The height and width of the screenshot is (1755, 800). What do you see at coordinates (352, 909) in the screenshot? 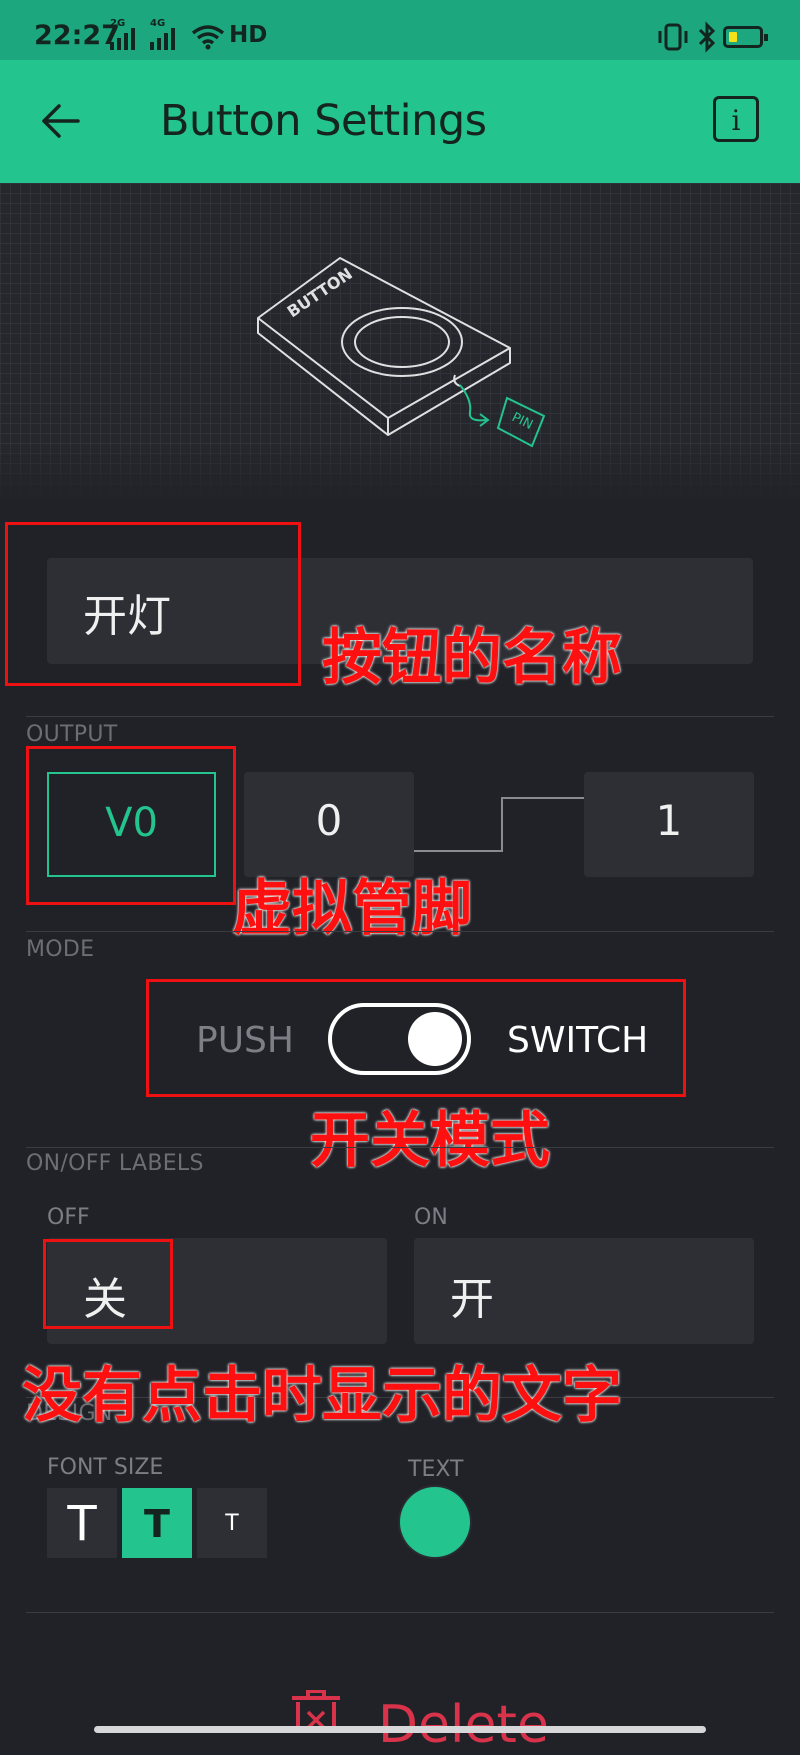
I see `annotation-virtual-pin: 虚拟管脚` at bounding box center [352, 909].